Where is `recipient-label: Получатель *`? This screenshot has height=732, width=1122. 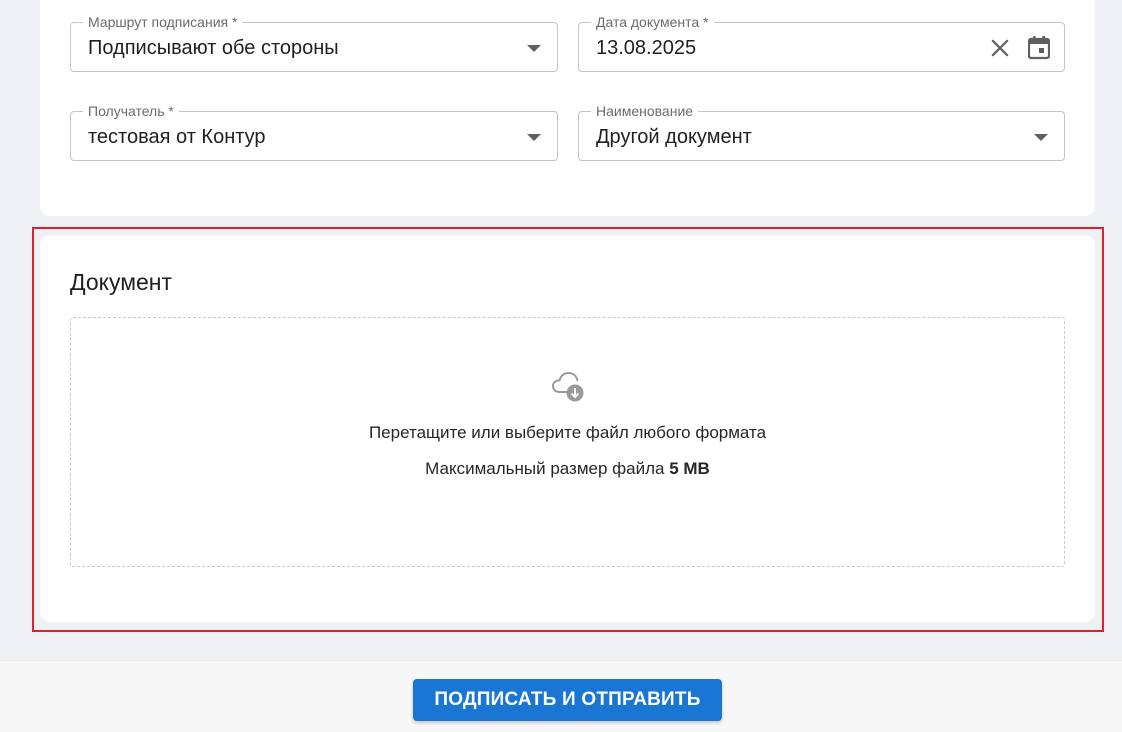
recipient-label: Получатель * is located at coordinates (131, 111).